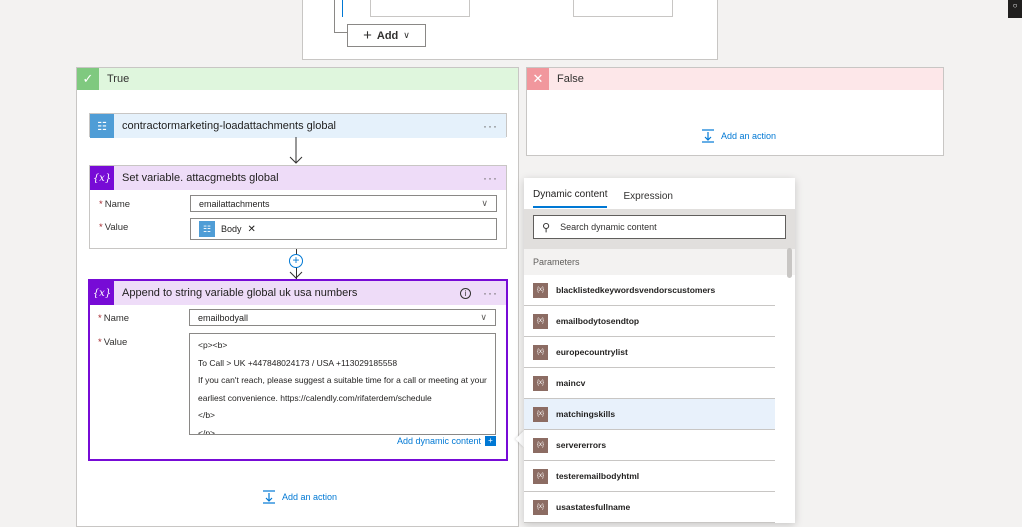 The image size is (1022, 527). I want to click on search-area: ⚲ Search dynamic content, so click(659, 229).